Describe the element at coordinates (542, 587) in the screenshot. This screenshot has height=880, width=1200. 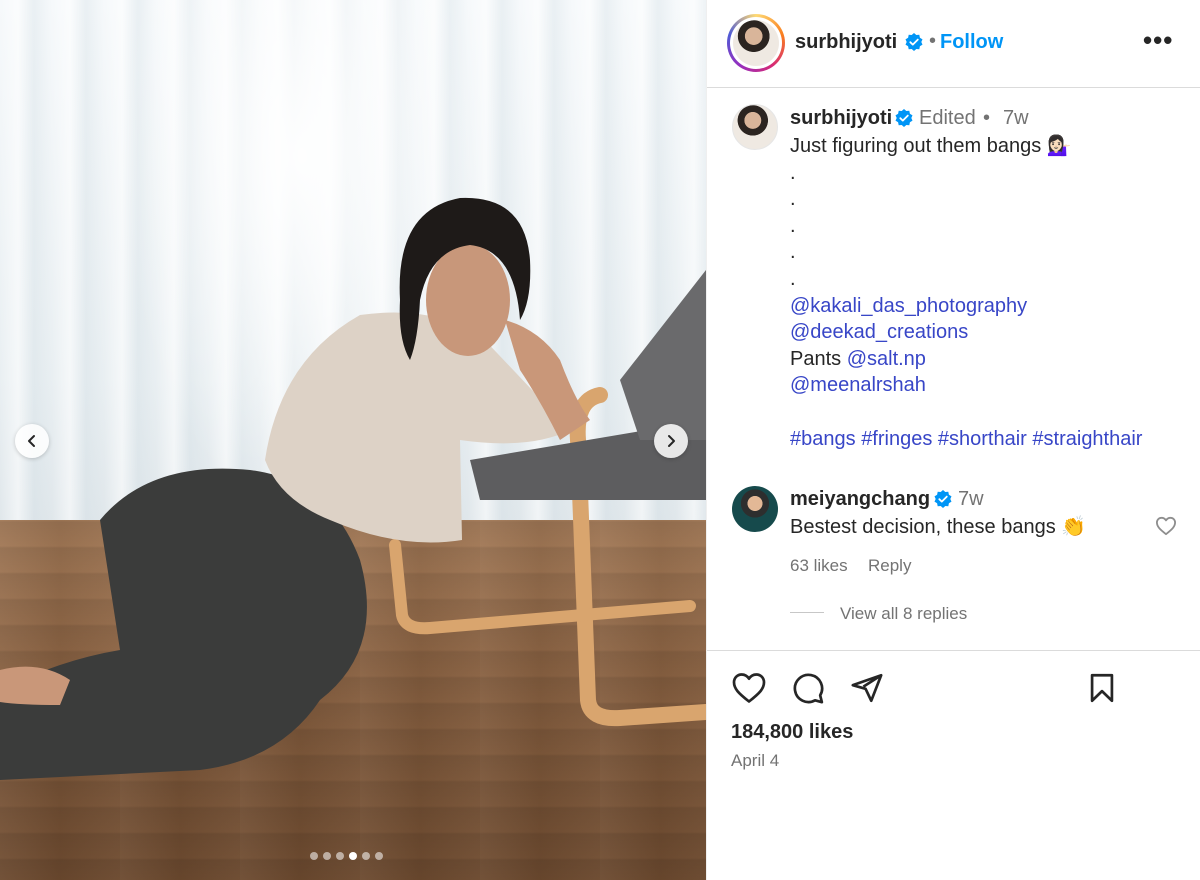
I see `chair-frame-back` at that location.